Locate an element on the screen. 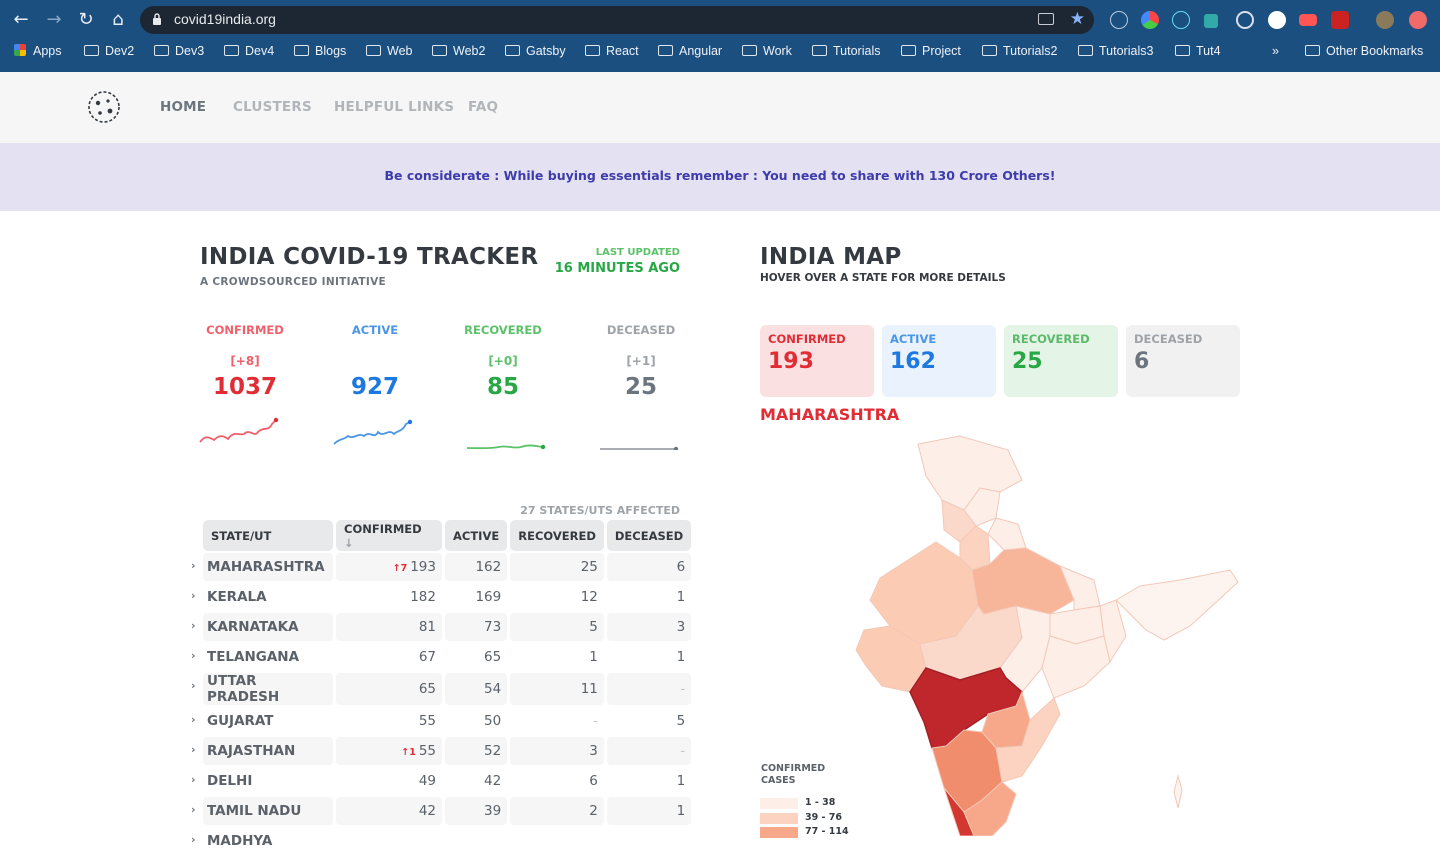 This screenshot has height=857, width=1440. selected-state-name: MAHARASHTRA is located at coordinates (830, 414).